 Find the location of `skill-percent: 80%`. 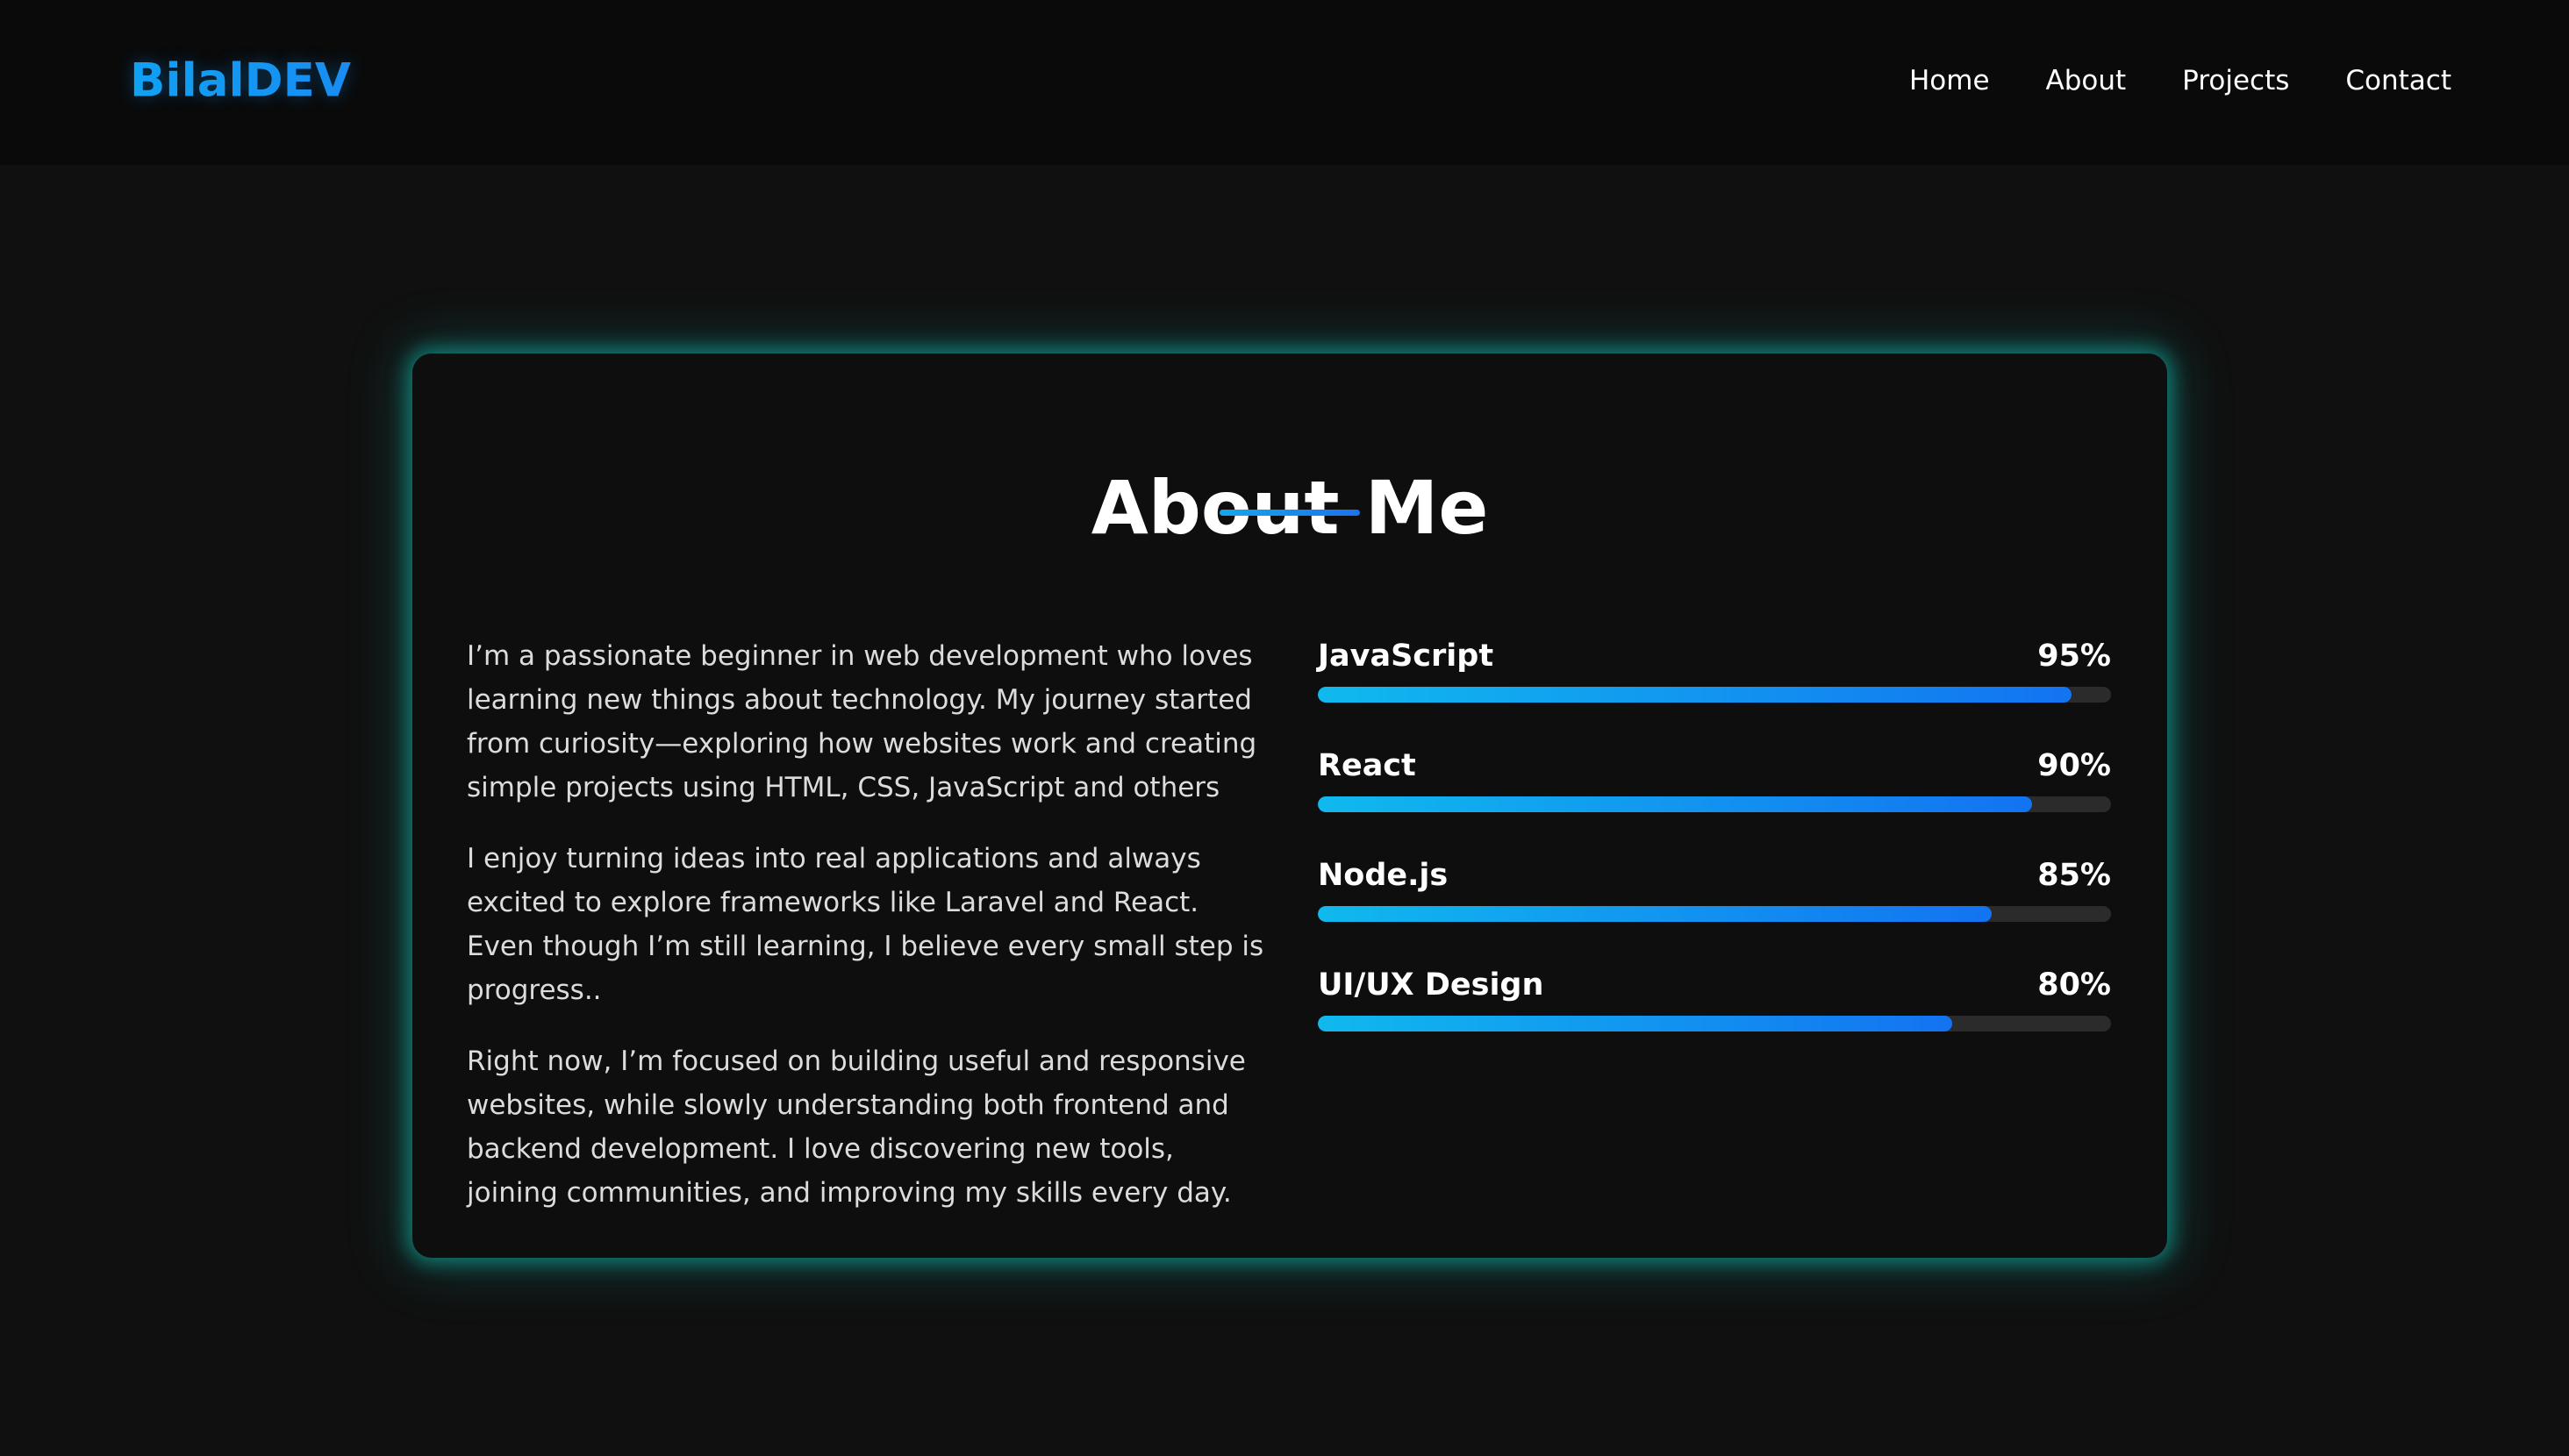

skill-percent: 80% is located at coordinates (2074, 985).